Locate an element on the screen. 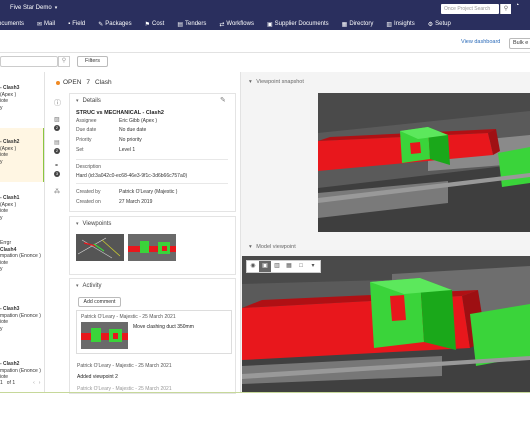 The width and height of the screenshot is (530, 442). nav-workflows-label: Workflows is located at coordinates (240, 24).